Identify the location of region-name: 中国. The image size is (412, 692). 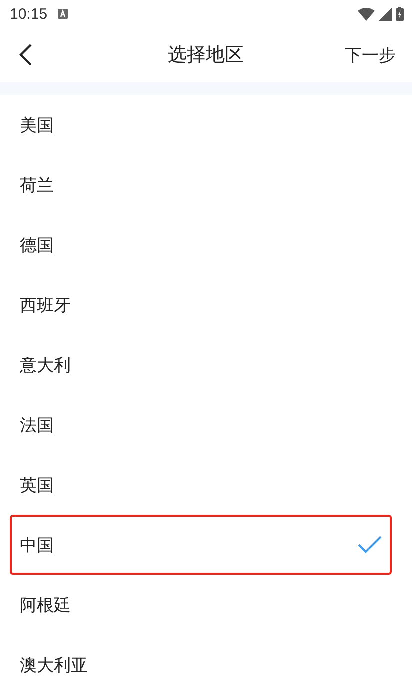
(37, 545).